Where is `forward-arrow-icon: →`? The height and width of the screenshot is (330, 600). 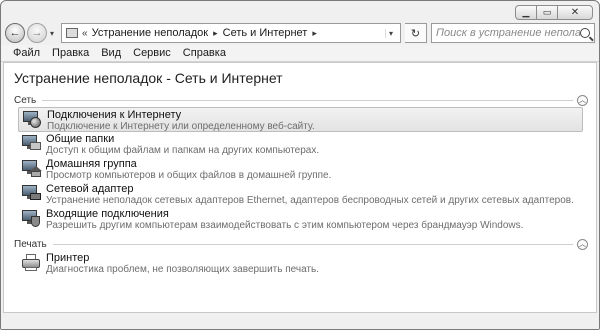
forward-arrow-icon: → is located at coordinates (37, 33).